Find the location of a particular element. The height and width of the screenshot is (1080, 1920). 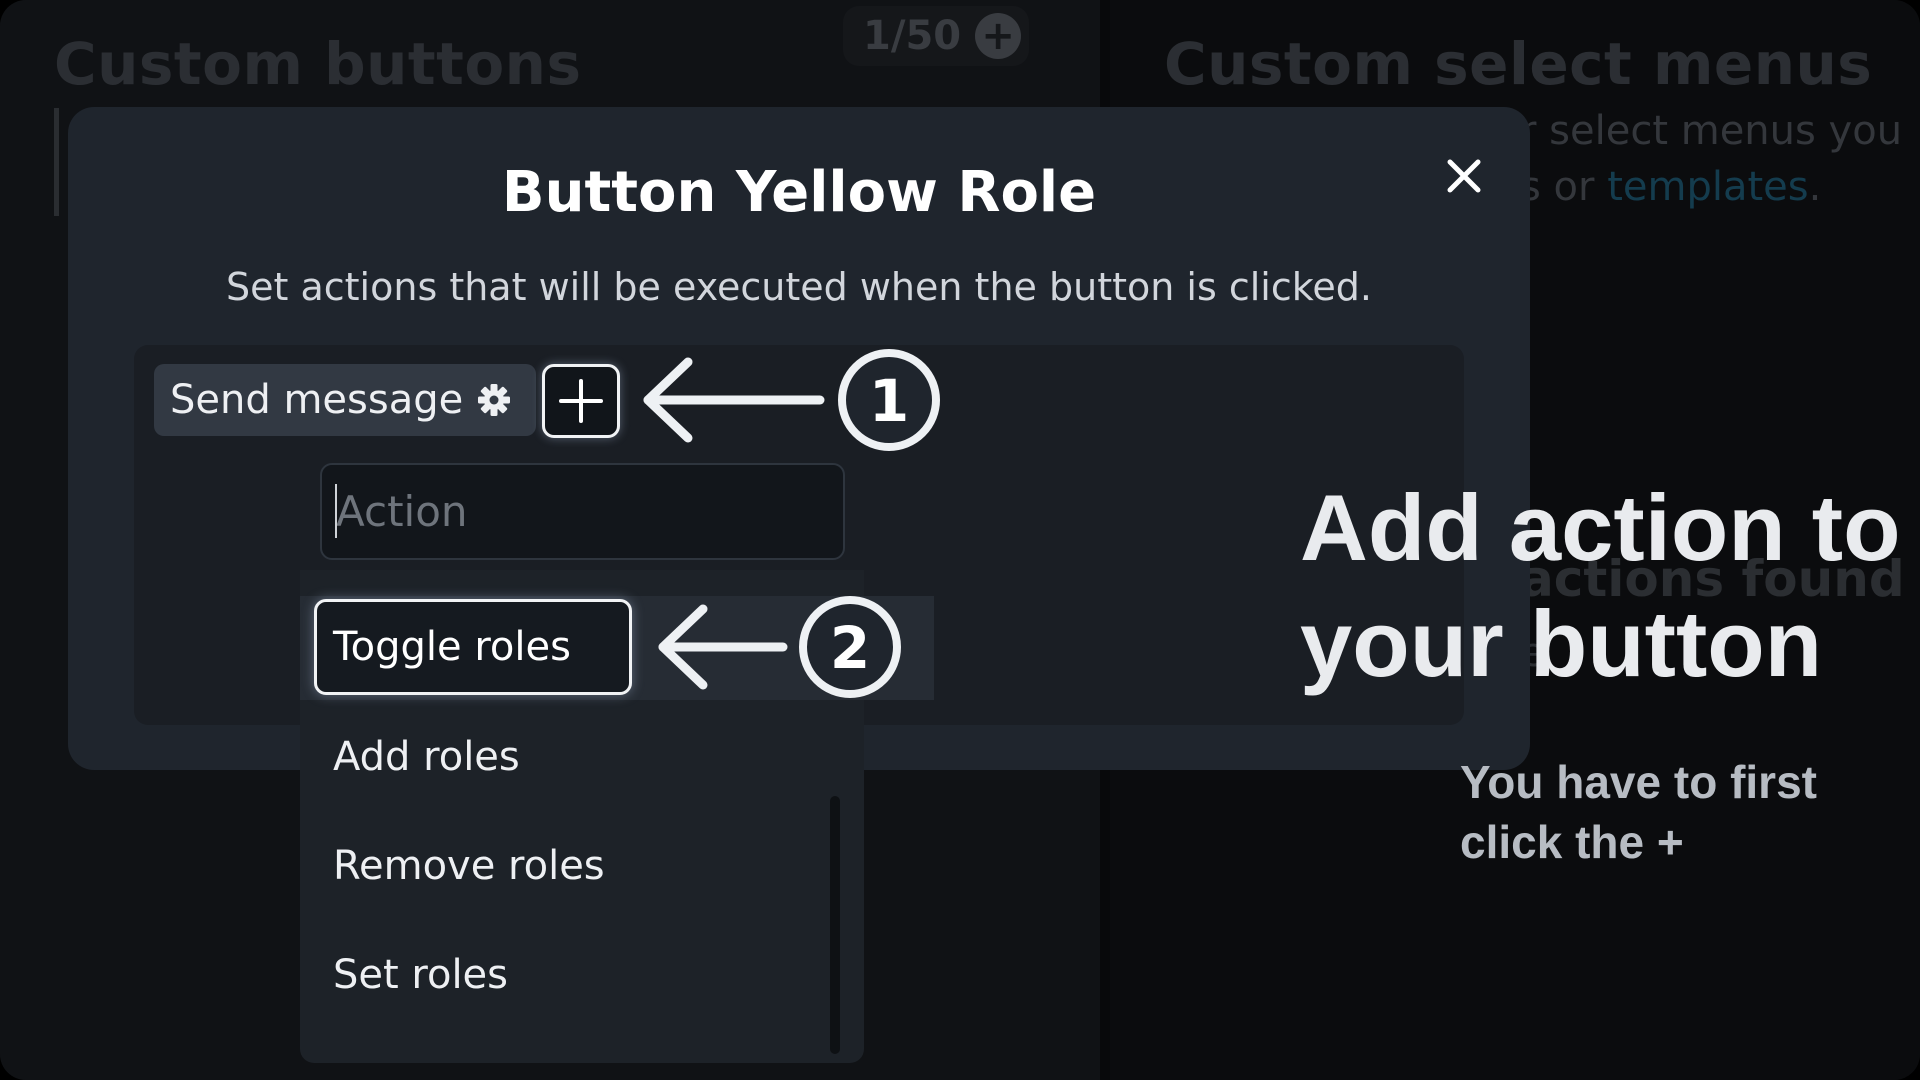

tutorial-subtext-line-1: You have to first is located at coordinates (1638, 782).